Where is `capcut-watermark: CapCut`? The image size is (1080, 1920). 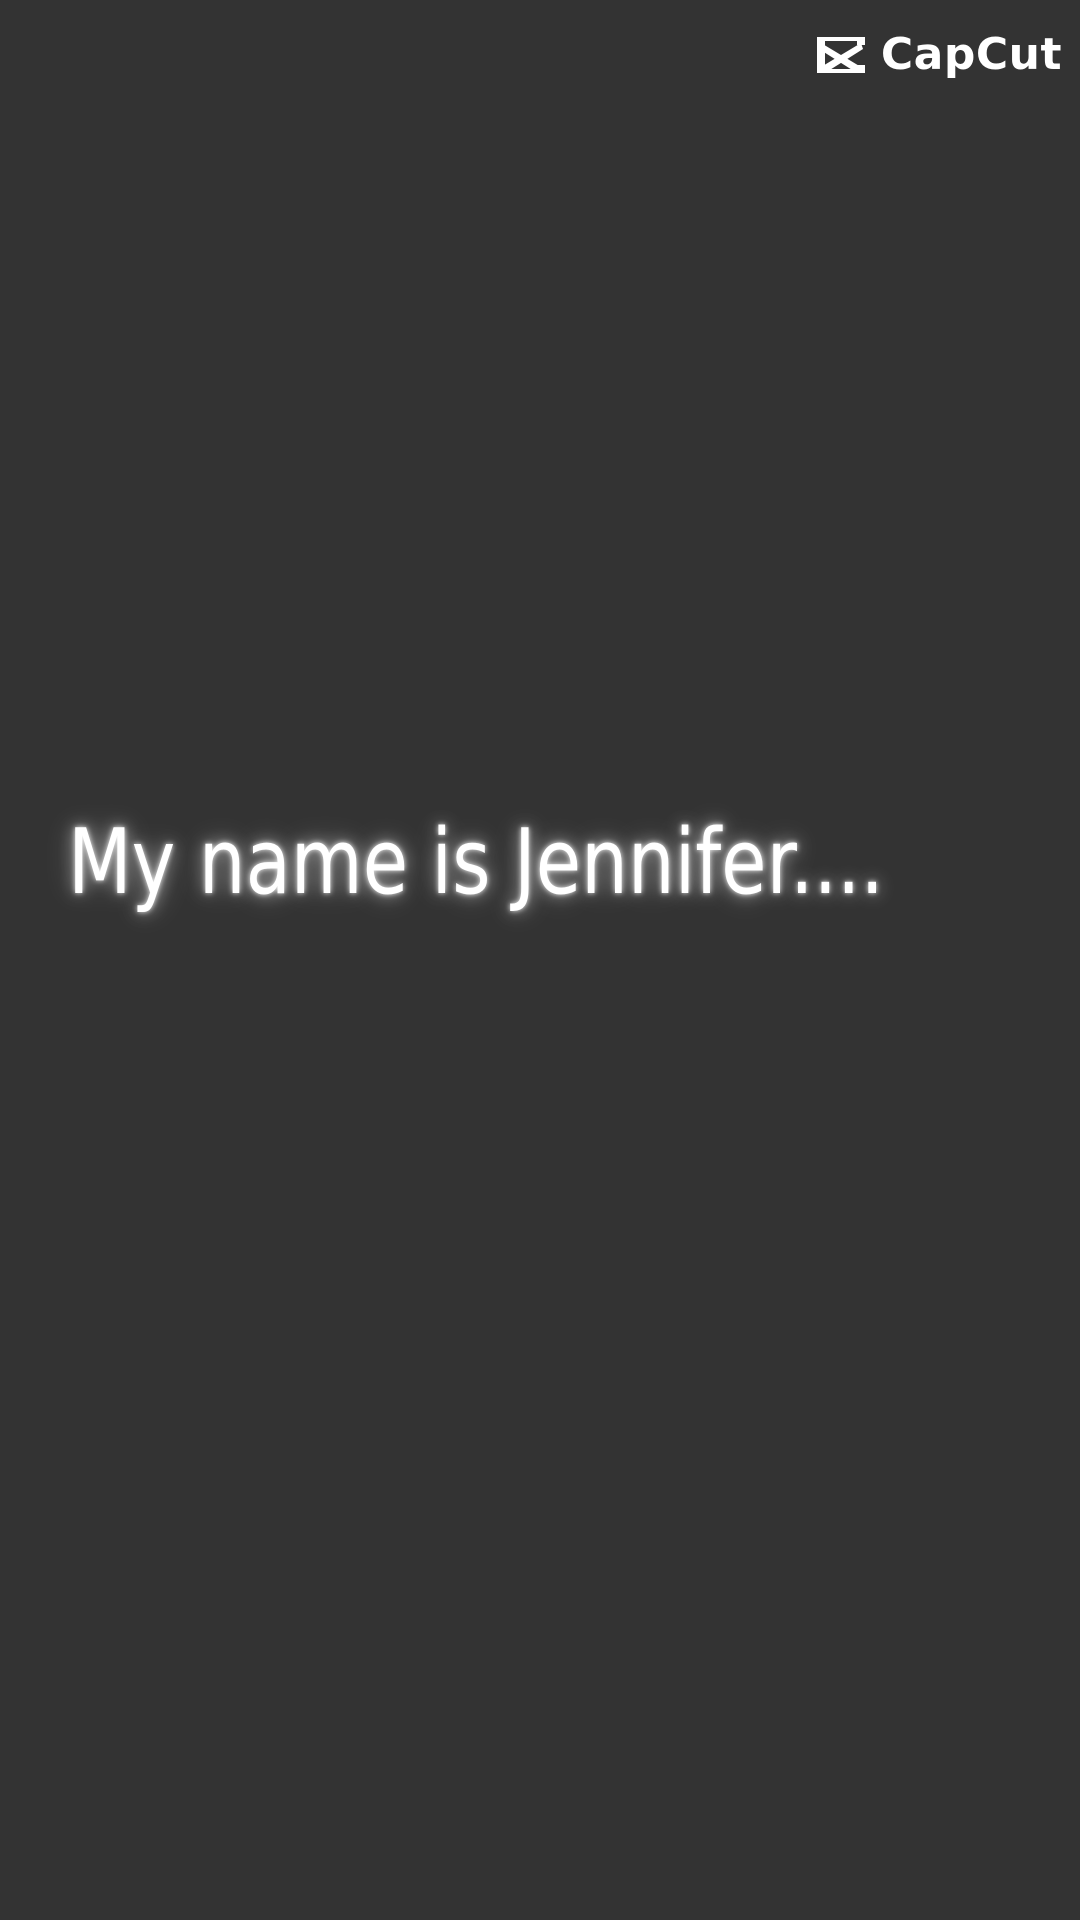
capcut-watermark: CapCut is located at coordinates (937, 55).